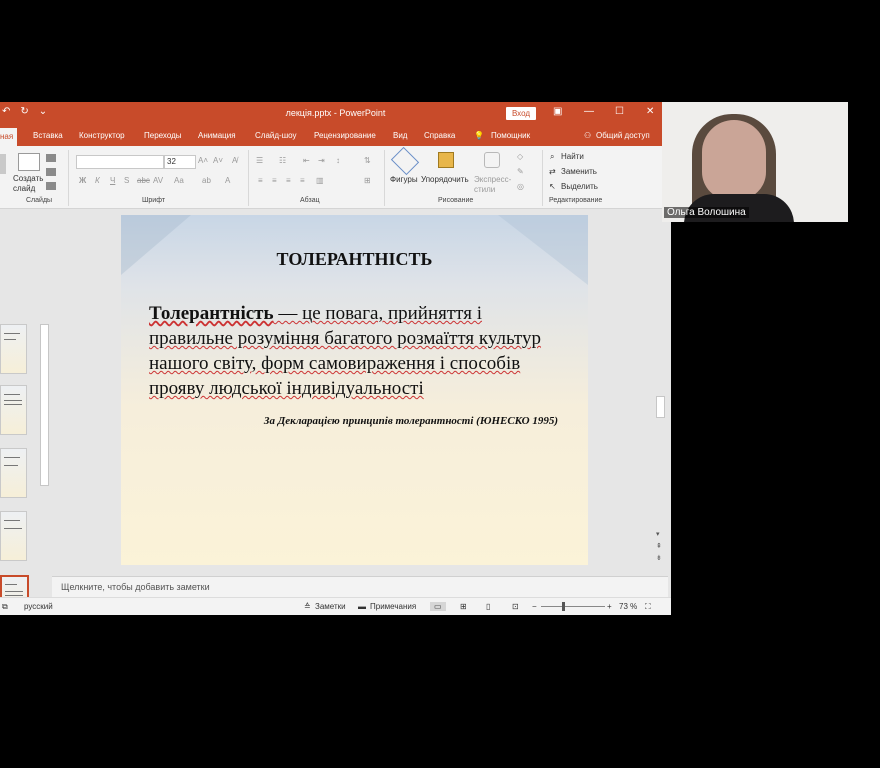 The width and height of the screenshot is (880, 768). I want to click on decrease-indent-icon: ⇤, so click(306, 160).